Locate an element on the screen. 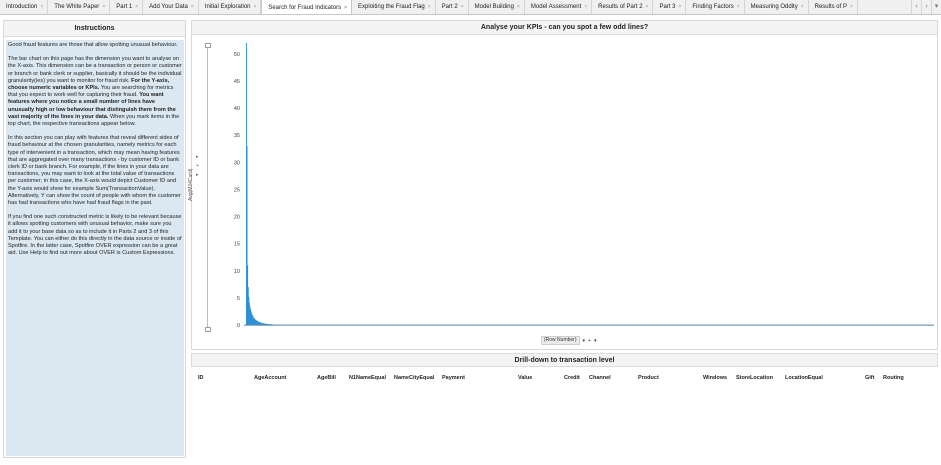 The height and width of the screenshot is (465, 941). slider-top-handle is located at coordinates (208, 45).